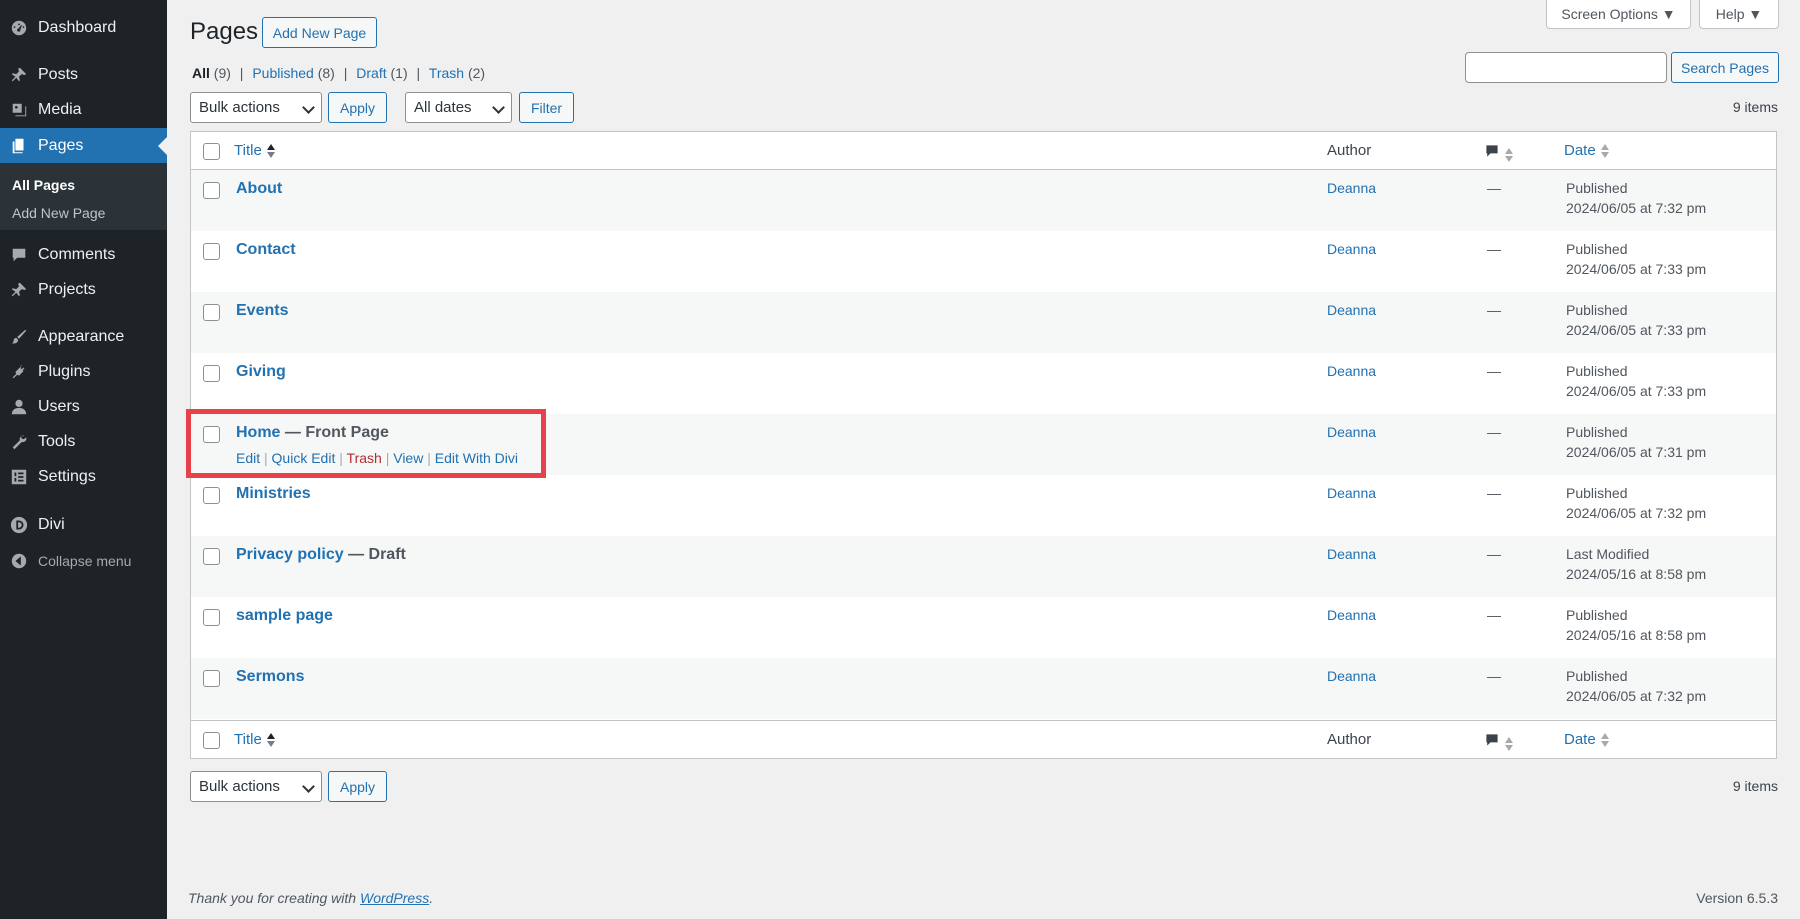 This screenshot has height=919, width=1800. What do you see at coordinates (326, 73) in the screenshot?
I see `filter-published-count: (8)` at bounding box center [326, 73].